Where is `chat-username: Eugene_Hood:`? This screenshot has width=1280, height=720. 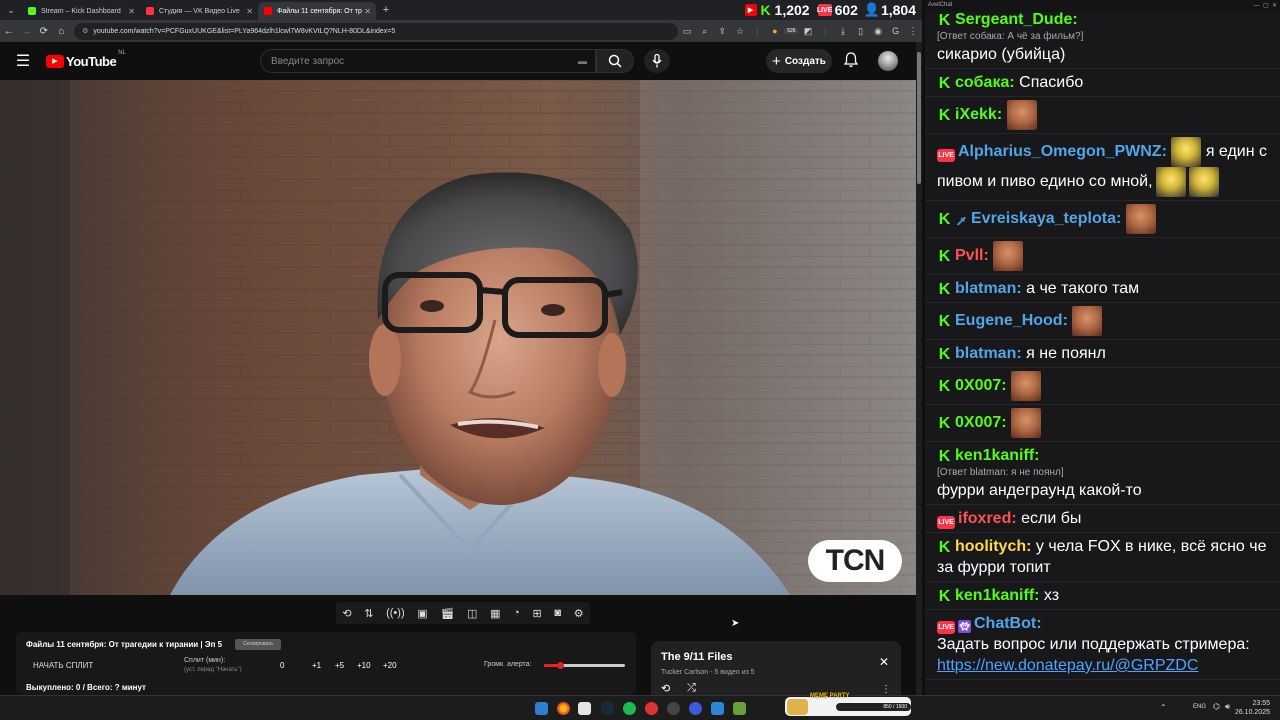
chat-username: Eugene_Hood: is located at coordinates (1011, 320).